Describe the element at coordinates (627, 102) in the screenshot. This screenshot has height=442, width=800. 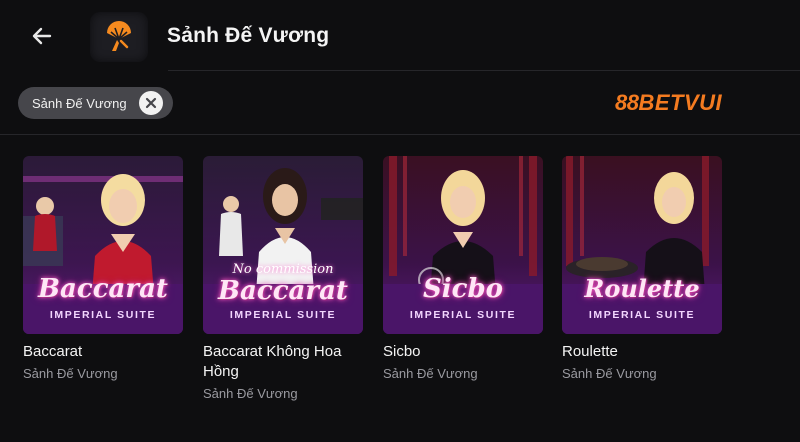
I see `brand-number: 88` at that location.